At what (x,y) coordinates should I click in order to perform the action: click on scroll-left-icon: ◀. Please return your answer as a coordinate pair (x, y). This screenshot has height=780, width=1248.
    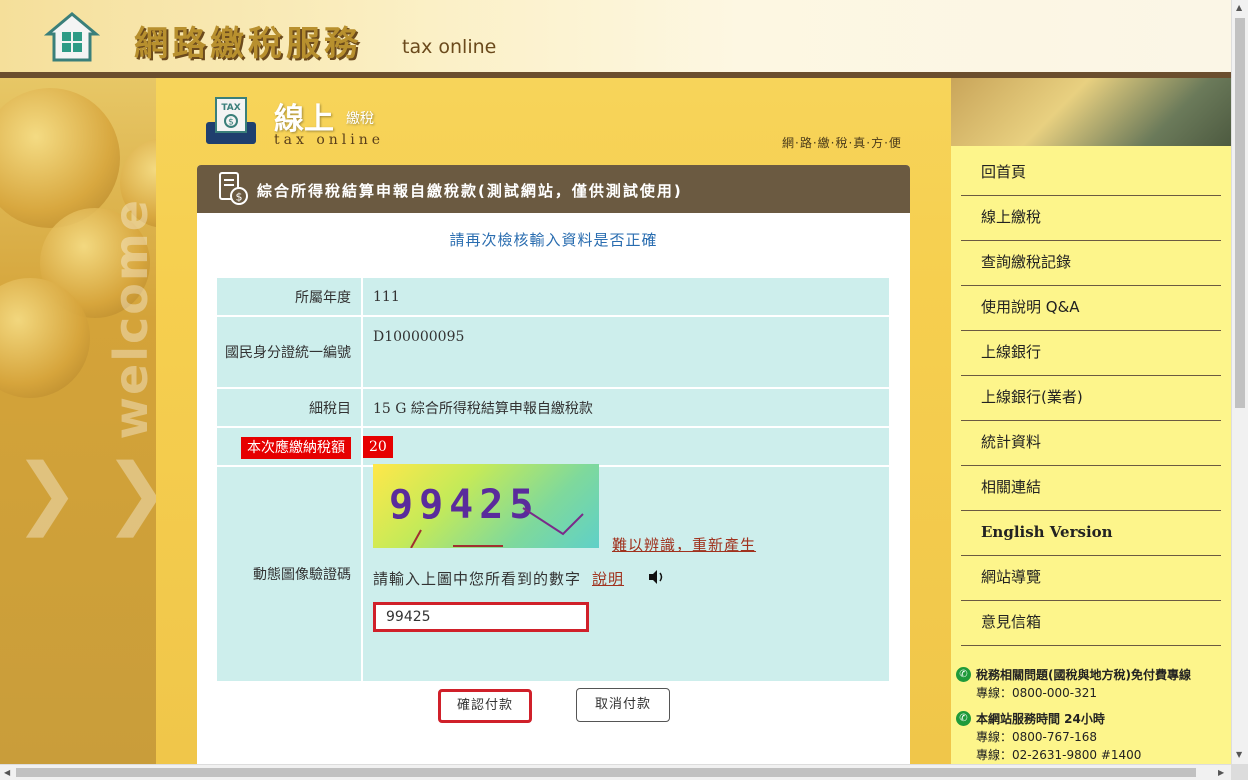
    Looking at the image, I should click on (7, 772).